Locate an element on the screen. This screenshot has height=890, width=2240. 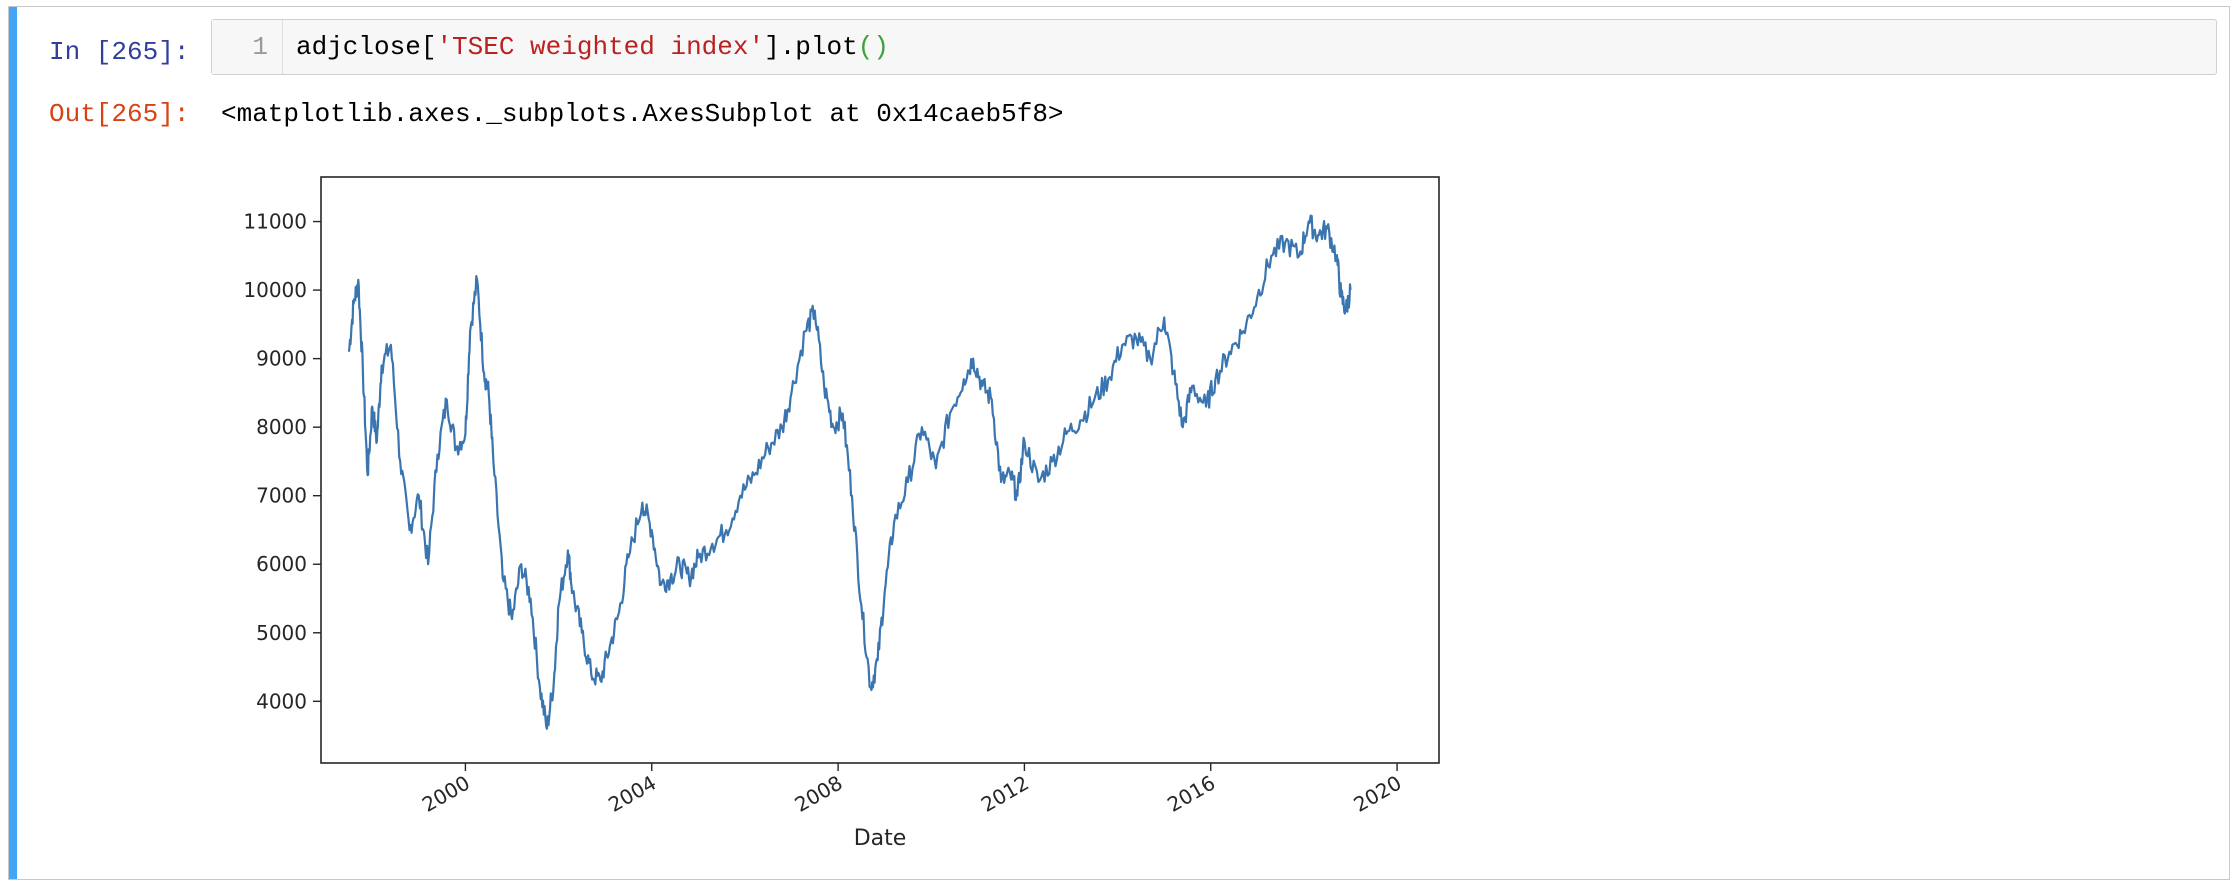
y-tick-label: 7000 is located at coordinates (281, 496).